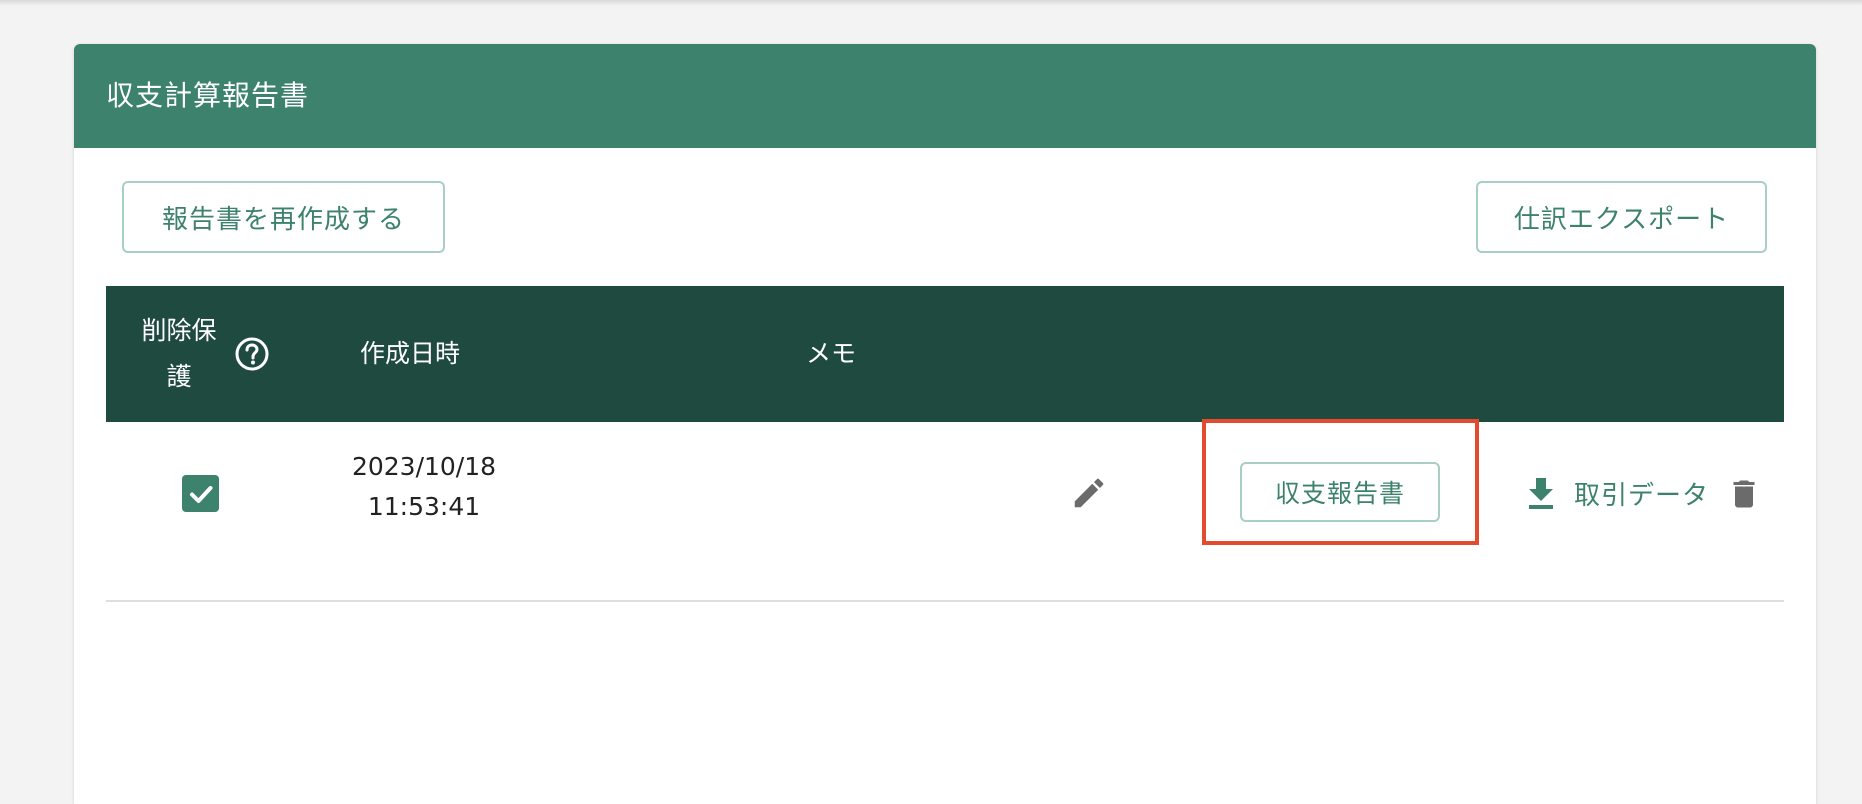 Image resolution: width=1862 pixels, height=804 pixels. Describe the element at coordinates (831, 353) in the screenshot. I see `column-header-memo: メモ` at that location.